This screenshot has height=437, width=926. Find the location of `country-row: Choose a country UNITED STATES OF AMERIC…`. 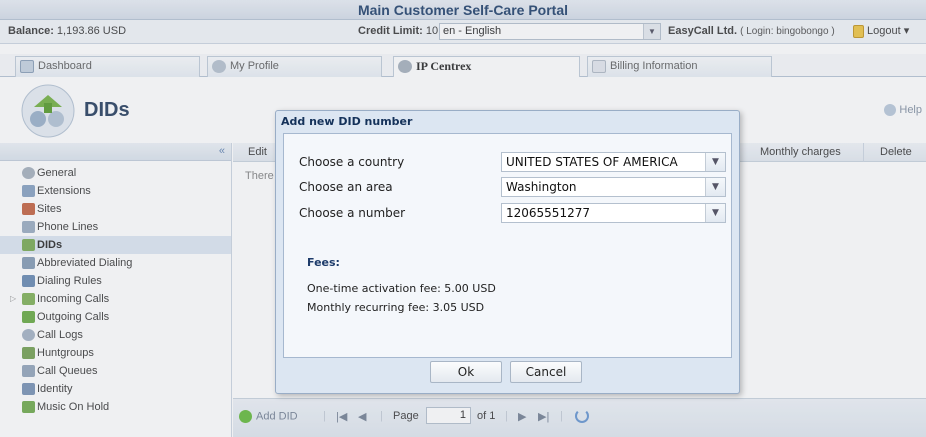

country-row: Choose a country UNITED STATES OF AMERIC… is located at coordinates (514, 162).